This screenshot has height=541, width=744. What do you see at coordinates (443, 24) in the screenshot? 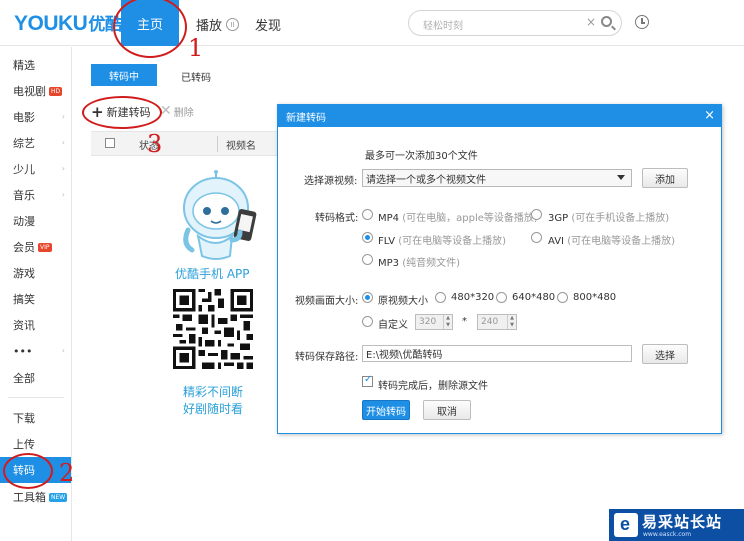
I see `search-input: 轻松时刻` at bounding box center [443, 24].